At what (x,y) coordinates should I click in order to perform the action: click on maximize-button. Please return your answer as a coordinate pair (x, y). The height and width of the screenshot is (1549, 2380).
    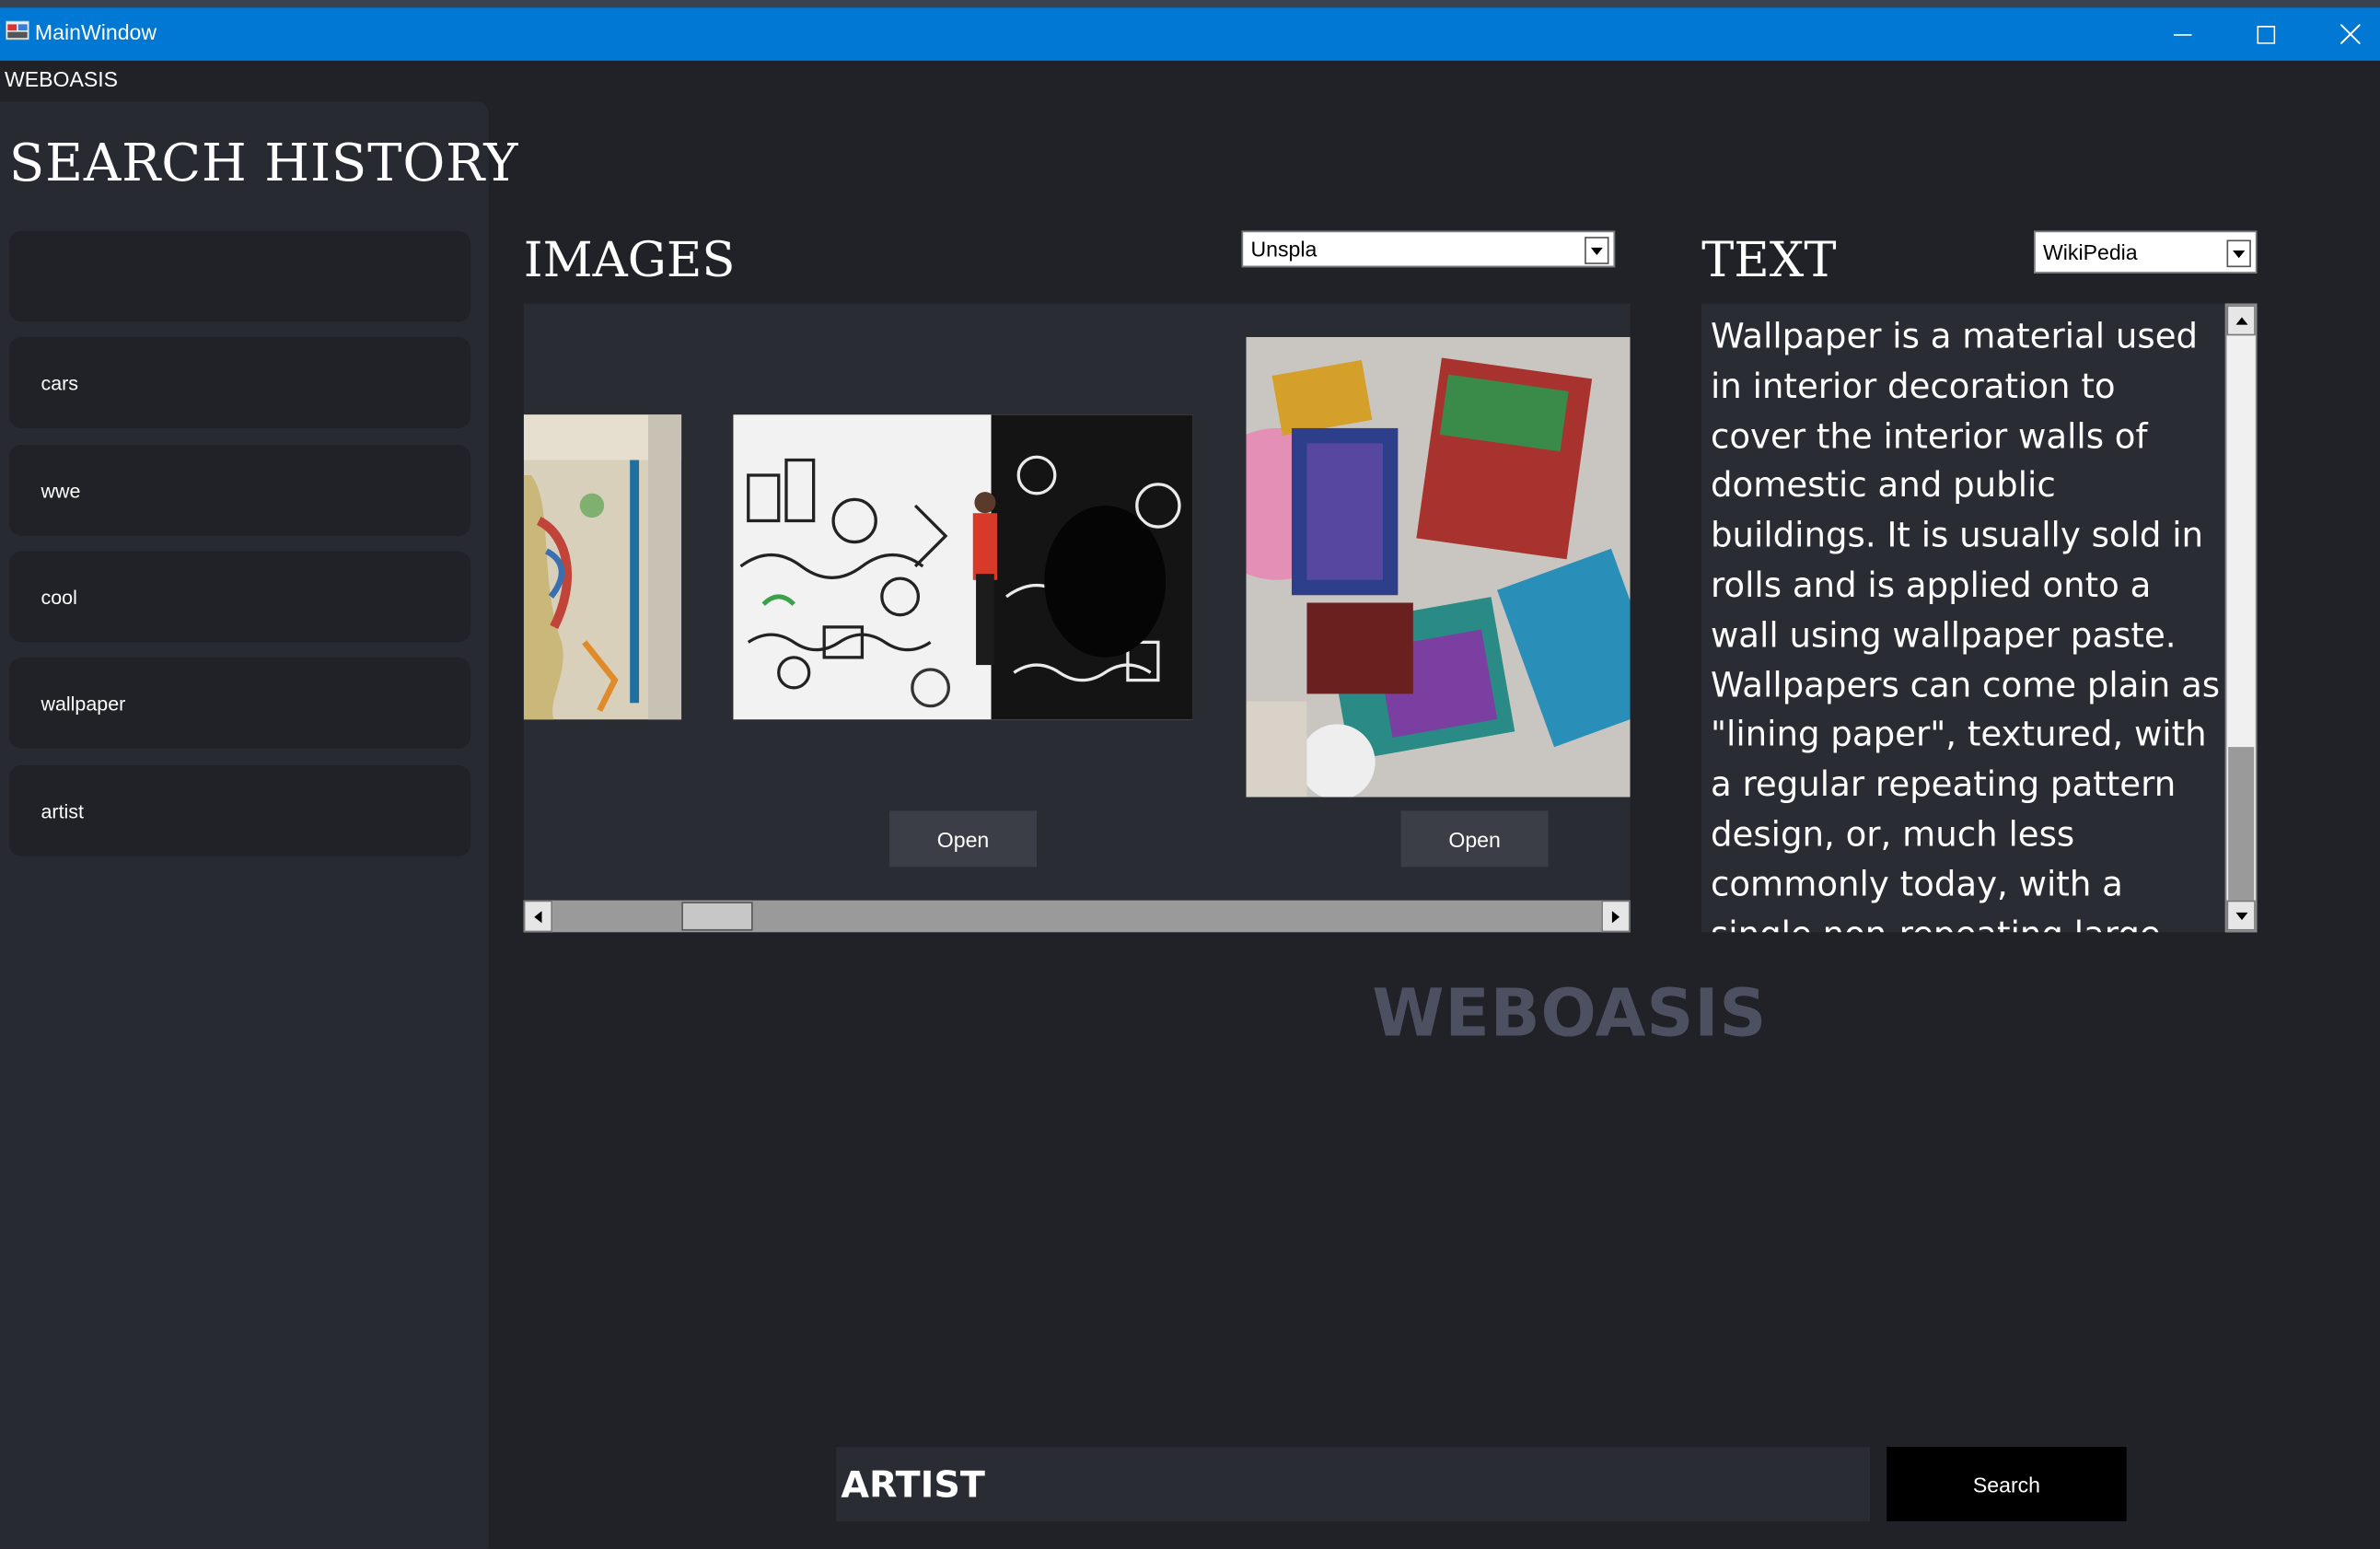
    Looking at the image, I should click on (2265, 34).